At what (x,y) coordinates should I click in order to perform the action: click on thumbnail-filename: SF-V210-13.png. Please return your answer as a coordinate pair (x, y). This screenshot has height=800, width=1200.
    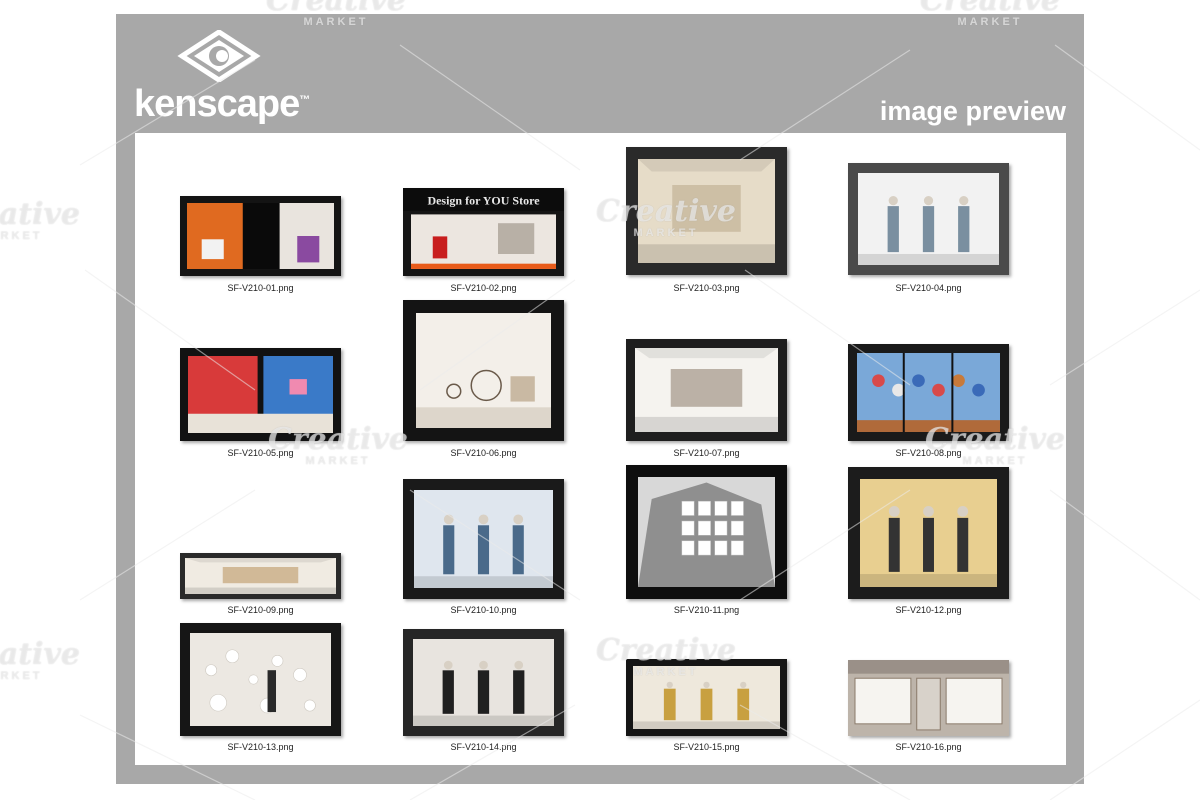
    Looking at the image, I should click on (260, 747).